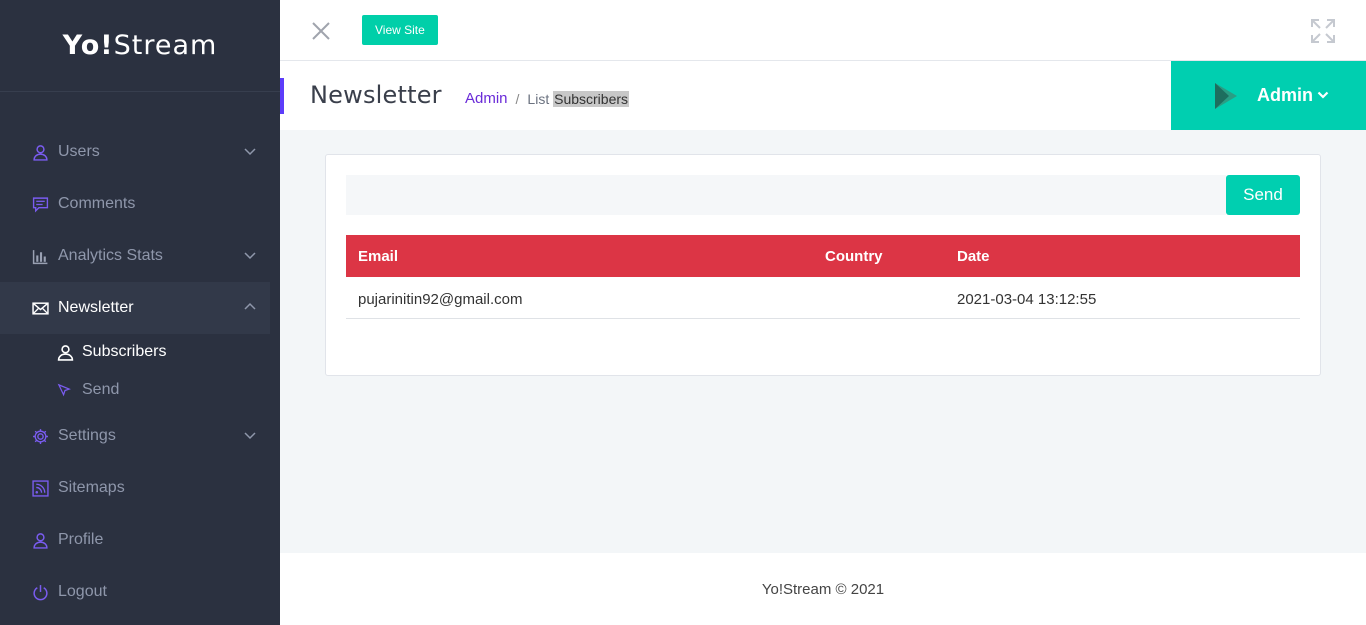  Describe the element at coordinates (321, 31) in the screenshot. I see `close-icon` at that location.